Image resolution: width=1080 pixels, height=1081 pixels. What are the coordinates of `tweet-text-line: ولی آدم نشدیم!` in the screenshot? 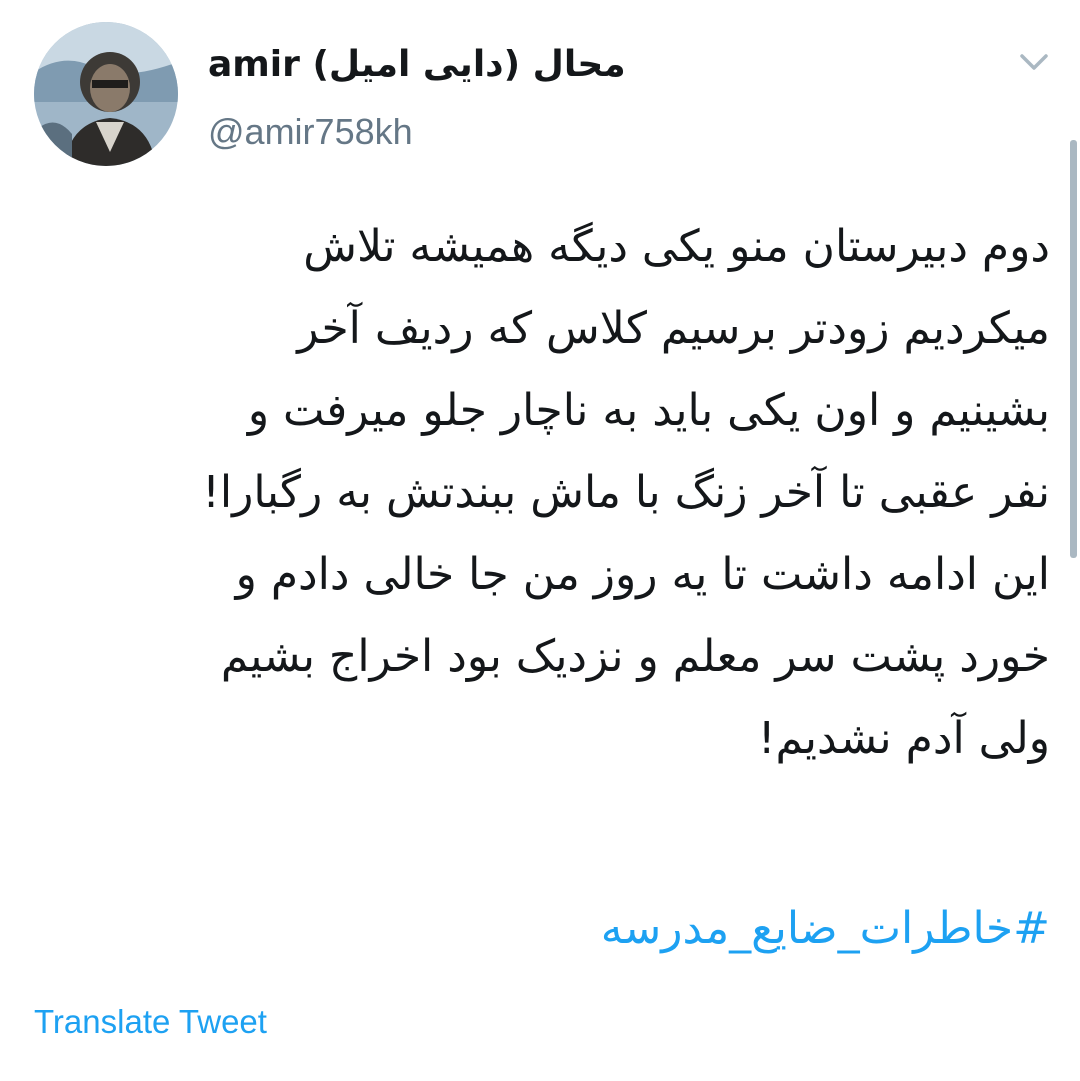 It's located at (903, 738).